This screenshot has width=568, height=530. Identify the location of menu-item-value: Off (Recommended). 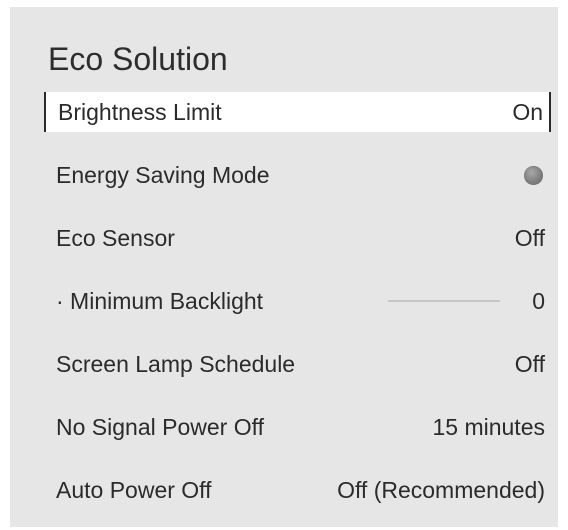
(441, 489).